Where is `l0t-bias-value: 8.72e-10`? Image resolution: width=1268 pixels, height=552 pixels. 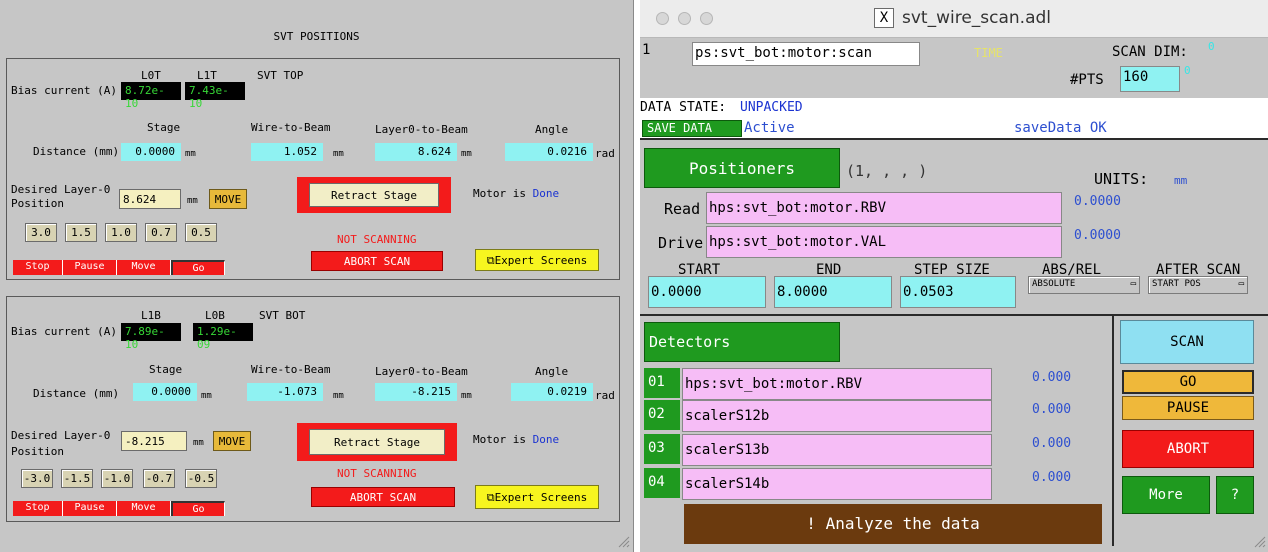 l0t-bias-value: 8.72e-10 is located at coordinates (151, 96).